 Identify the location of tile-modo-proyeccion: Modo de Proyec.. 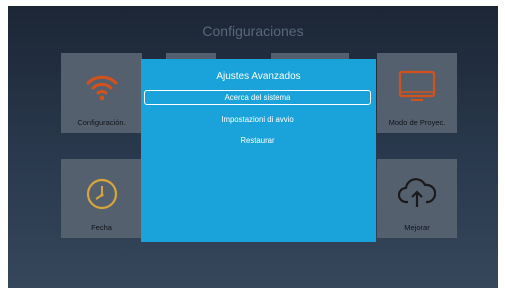
(417, 93).